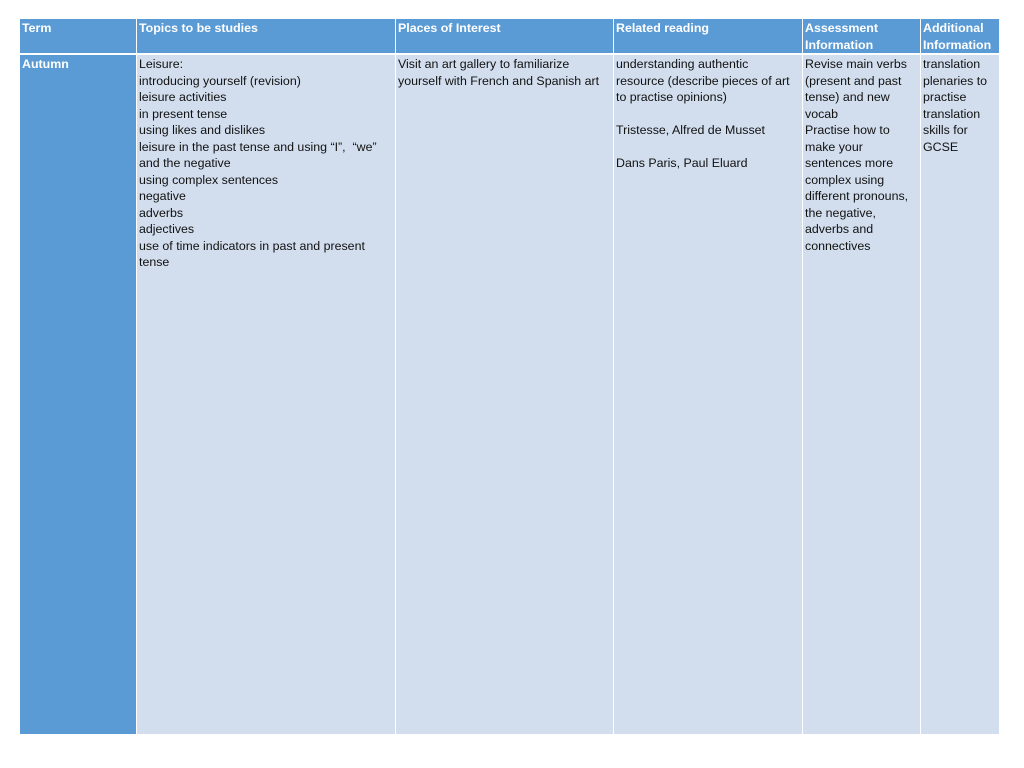 The image size is (1024, 768). Describe the element at coordinates (484, 64) in the screenshot. I see `cell-line: Visit an art gallery to familiarize` at that location.